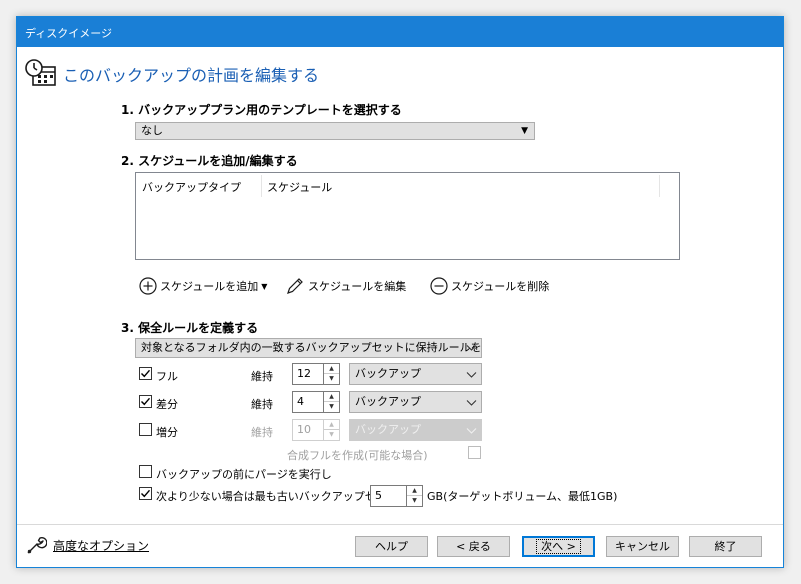 Image resolution: width=801 pixels, height=584 pixels. What do you see at coordinates (357, 286) in the screenshot?
I see `edit-schedule-label: スケジュールを編集` at bounding box center [357, 286].